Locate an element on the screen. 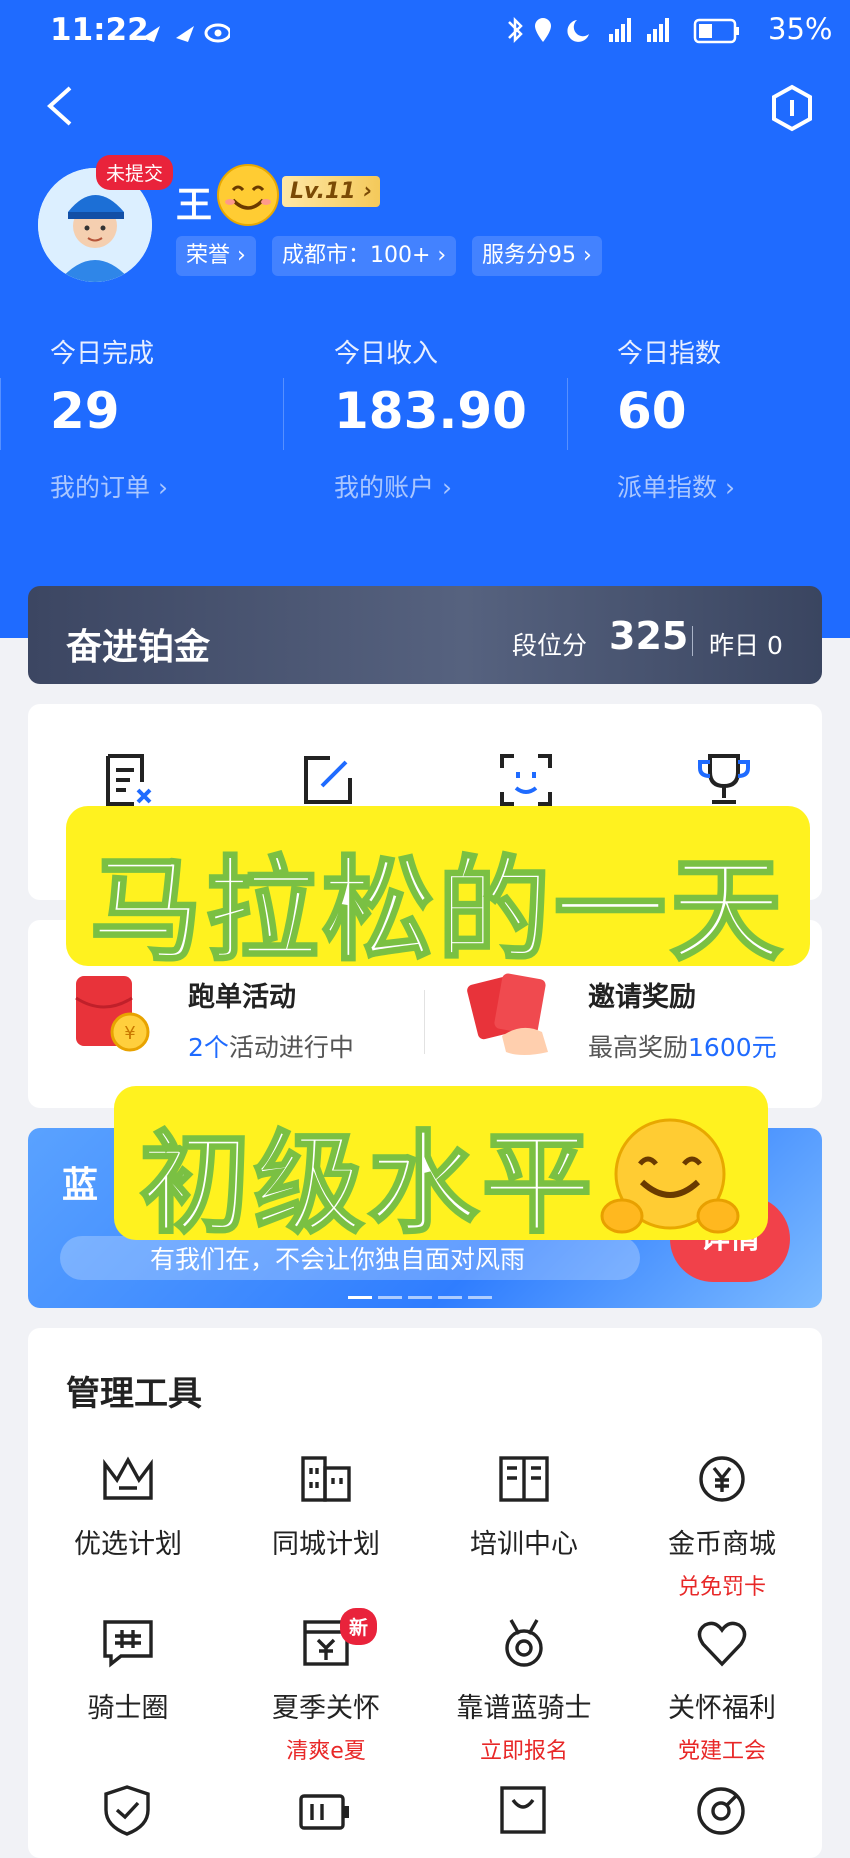 The width and height of the screenshot is (850, 1858). overlay-caption-2: 初级水平 is located at coordinates (367, 1184).